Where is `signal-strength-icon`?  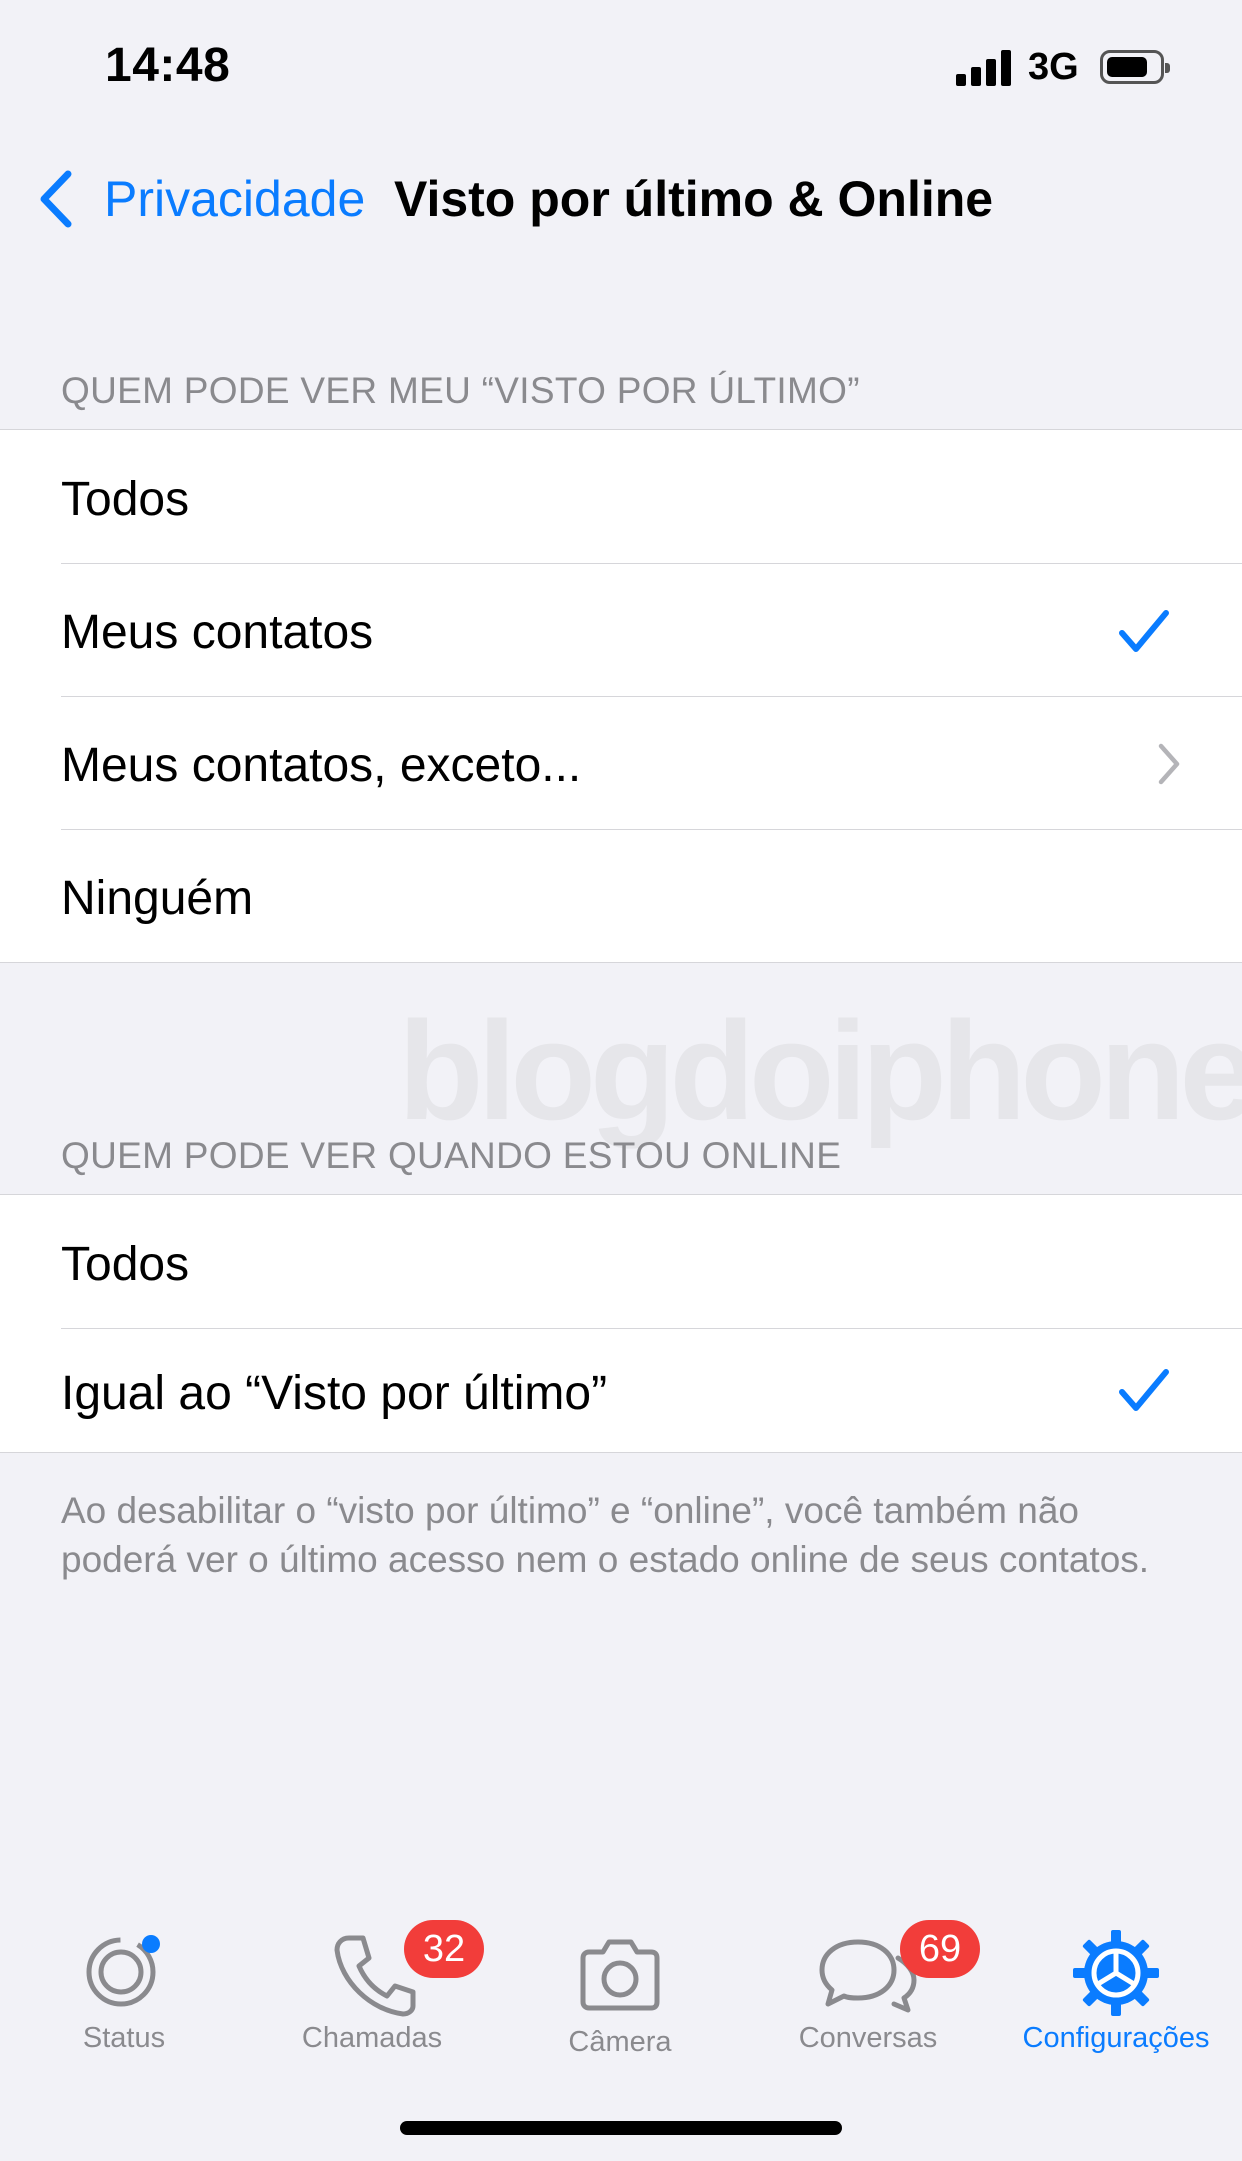
signal-strength-icon is located at coordinates (984, 68).